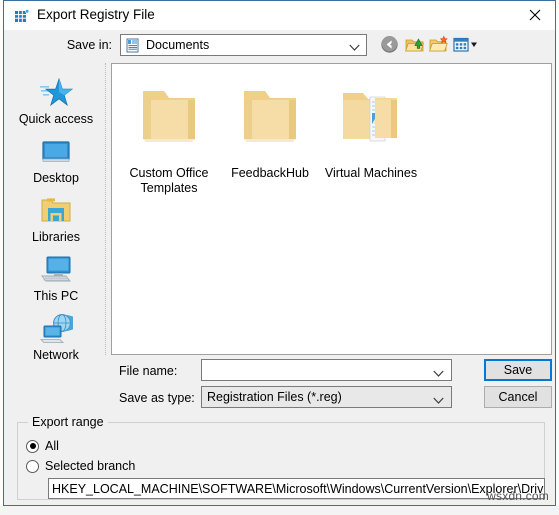 The height and width of the screenshot is (515, 559). What do you see at coordinates (535, 15) in the screenshot?
I see `close-icon` at bounding box center [535, 15].